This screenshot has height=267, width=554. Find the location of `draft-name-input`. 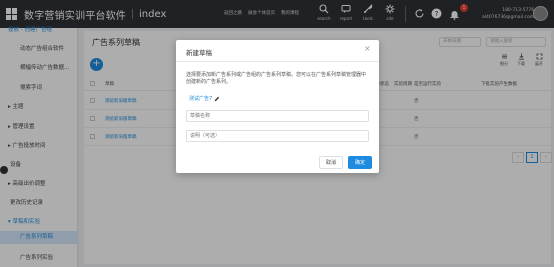

draft-name-input is located at coordinates (277, 116).